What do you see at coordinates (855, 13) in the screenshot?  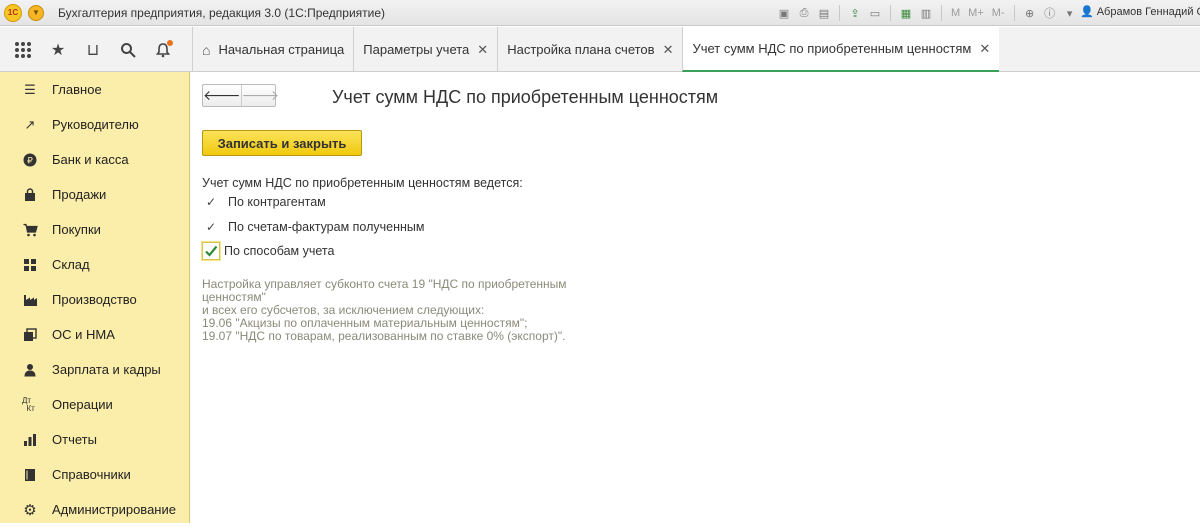 I see `upload-icon: ⇪` at bounding box center [855, 13].